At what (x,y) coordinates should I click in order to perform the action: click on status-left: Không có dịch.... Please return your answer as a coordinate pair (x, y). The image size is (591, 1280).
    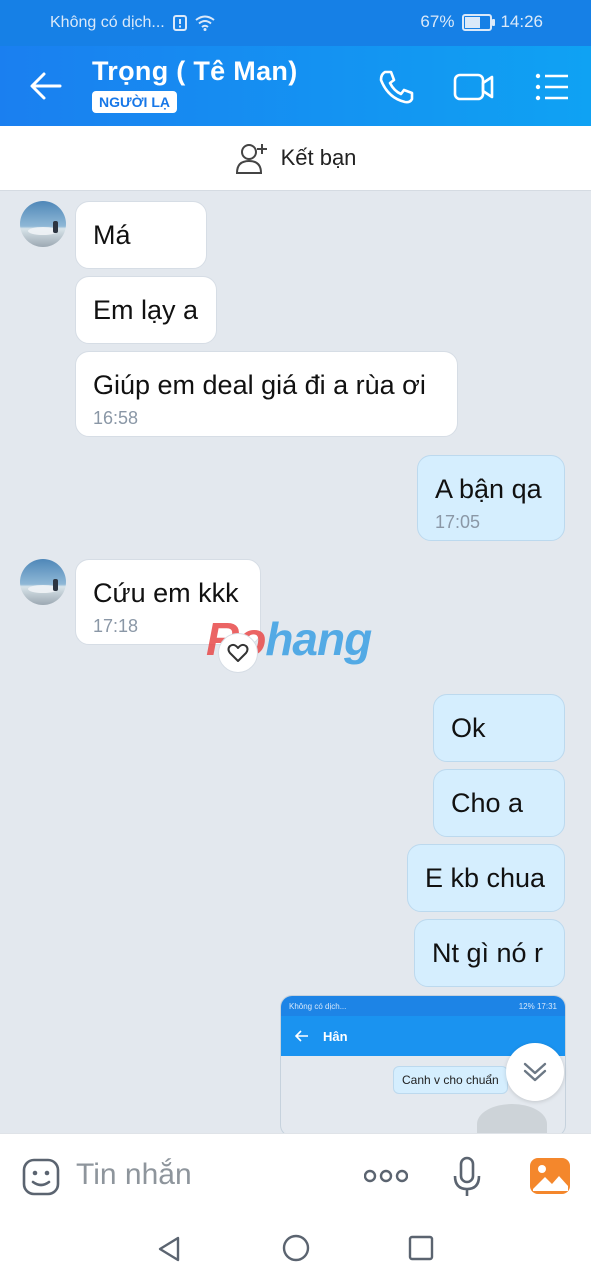
    Looking at the image, I should click on (132, 23).